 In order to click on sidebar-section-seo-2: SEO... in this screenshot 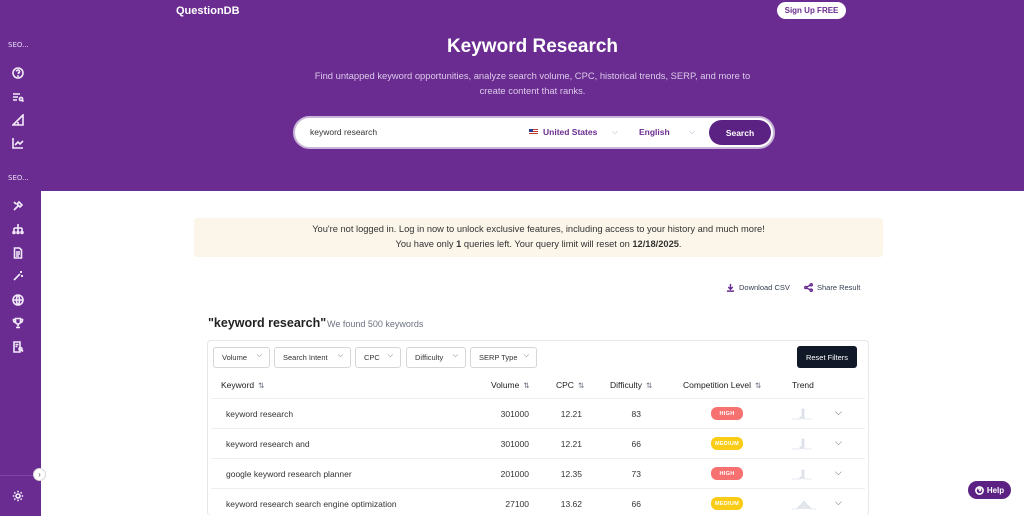, I will do `click(18, 178)`.